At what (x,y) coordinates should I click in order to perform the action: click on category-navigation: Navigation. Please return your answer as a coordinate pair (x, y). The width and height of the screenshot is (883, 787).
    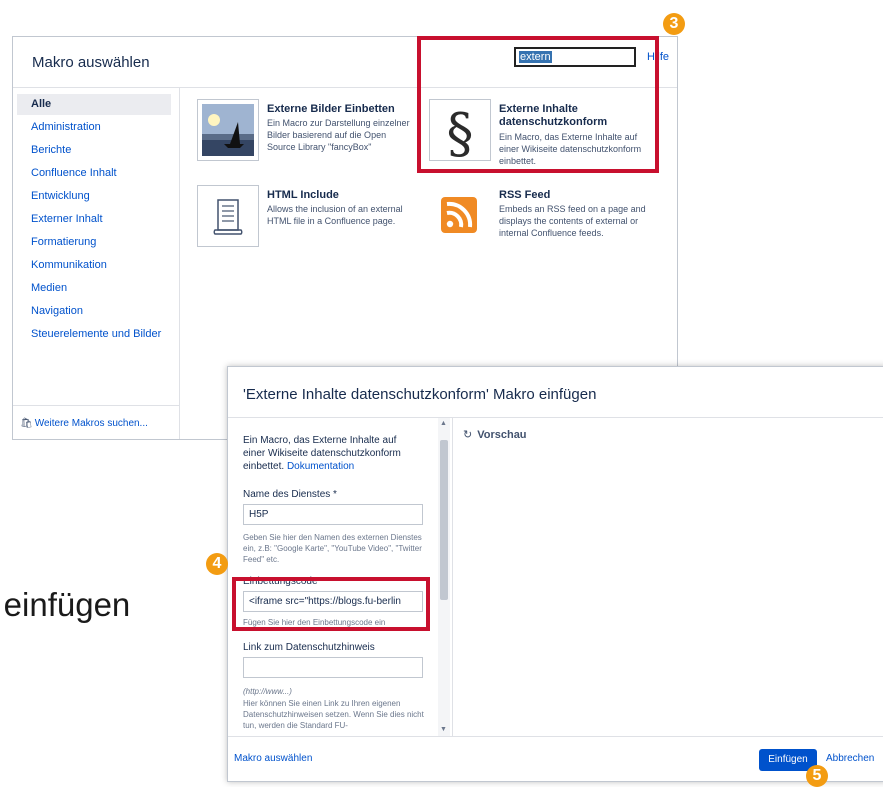
    Looking at the image, I should click on (94, 311).